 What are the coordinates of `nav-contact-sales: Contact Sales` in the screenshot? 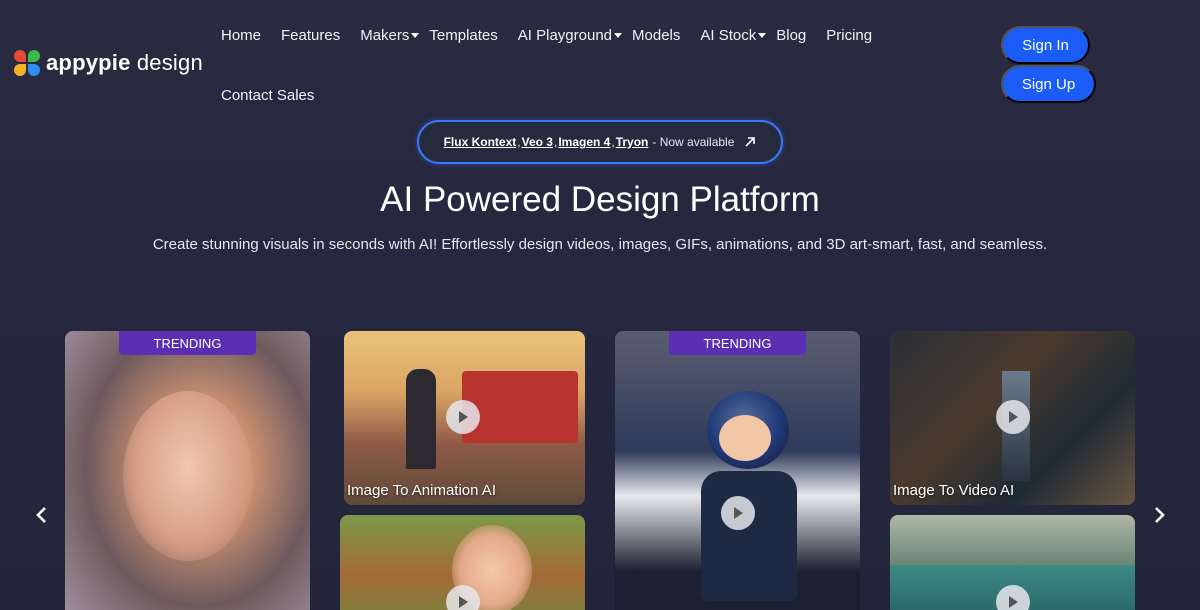 It's located at (267, 95).